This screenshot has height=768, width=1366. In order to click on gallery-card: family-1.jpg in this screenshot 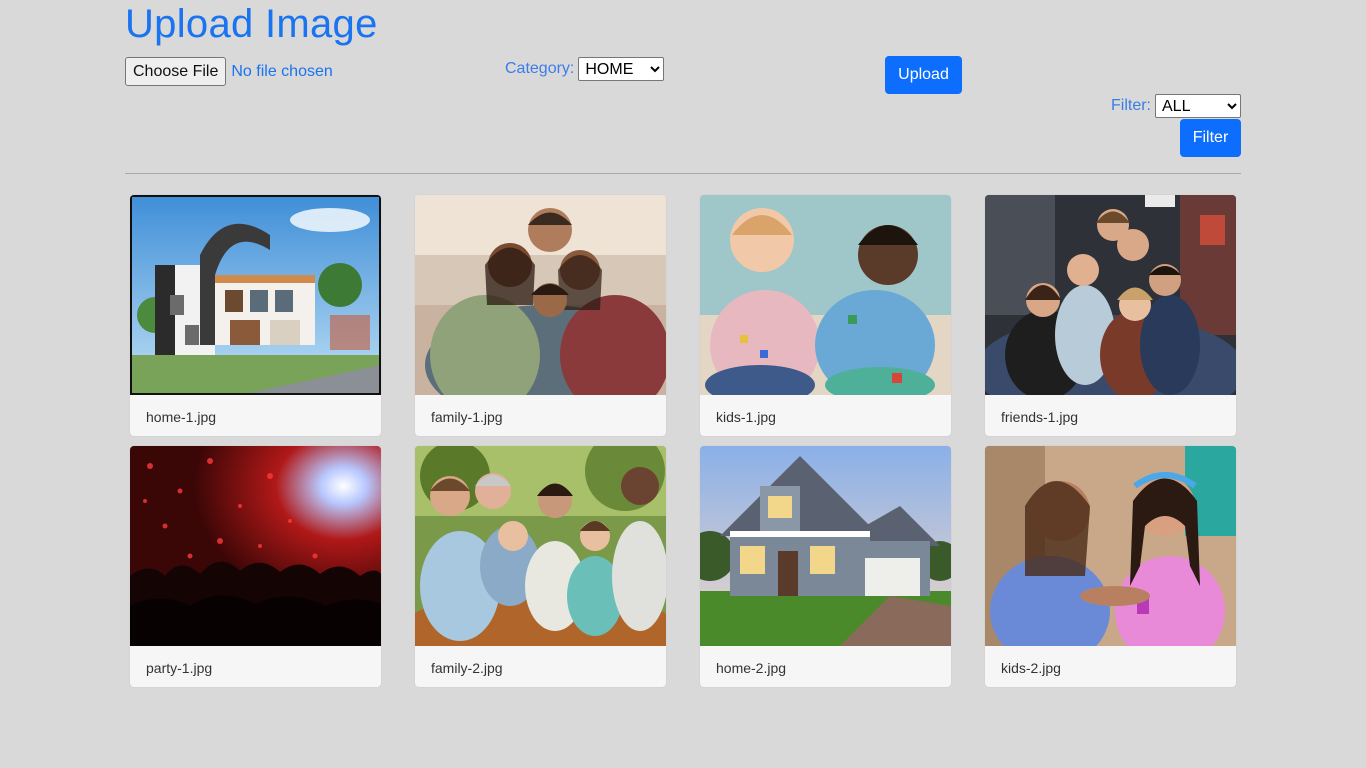, I will do `click(540, 315)`.